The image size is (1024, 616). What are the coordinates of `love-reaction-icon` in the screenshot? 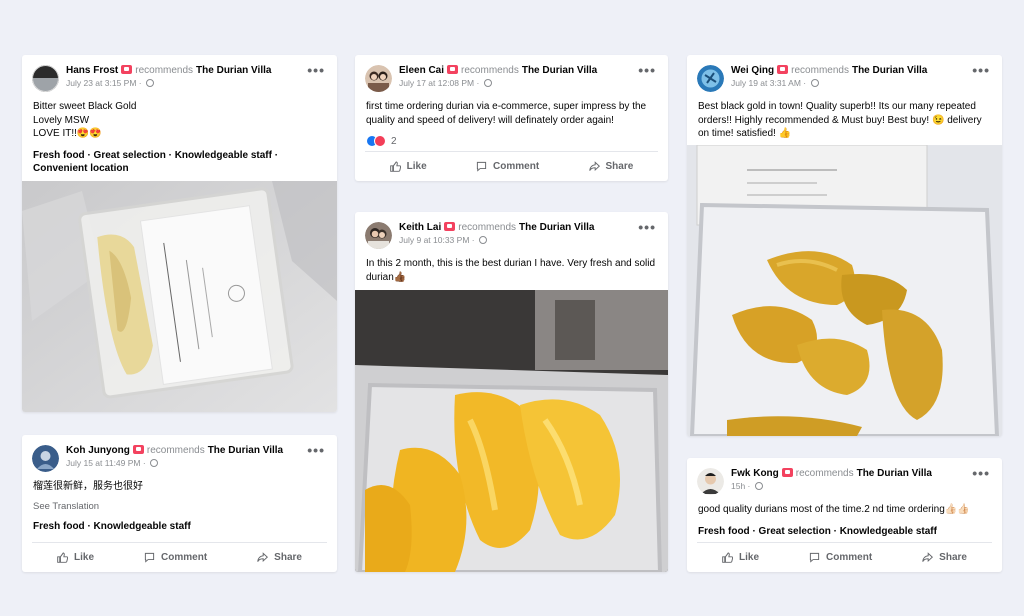 It's located at (380, 141).